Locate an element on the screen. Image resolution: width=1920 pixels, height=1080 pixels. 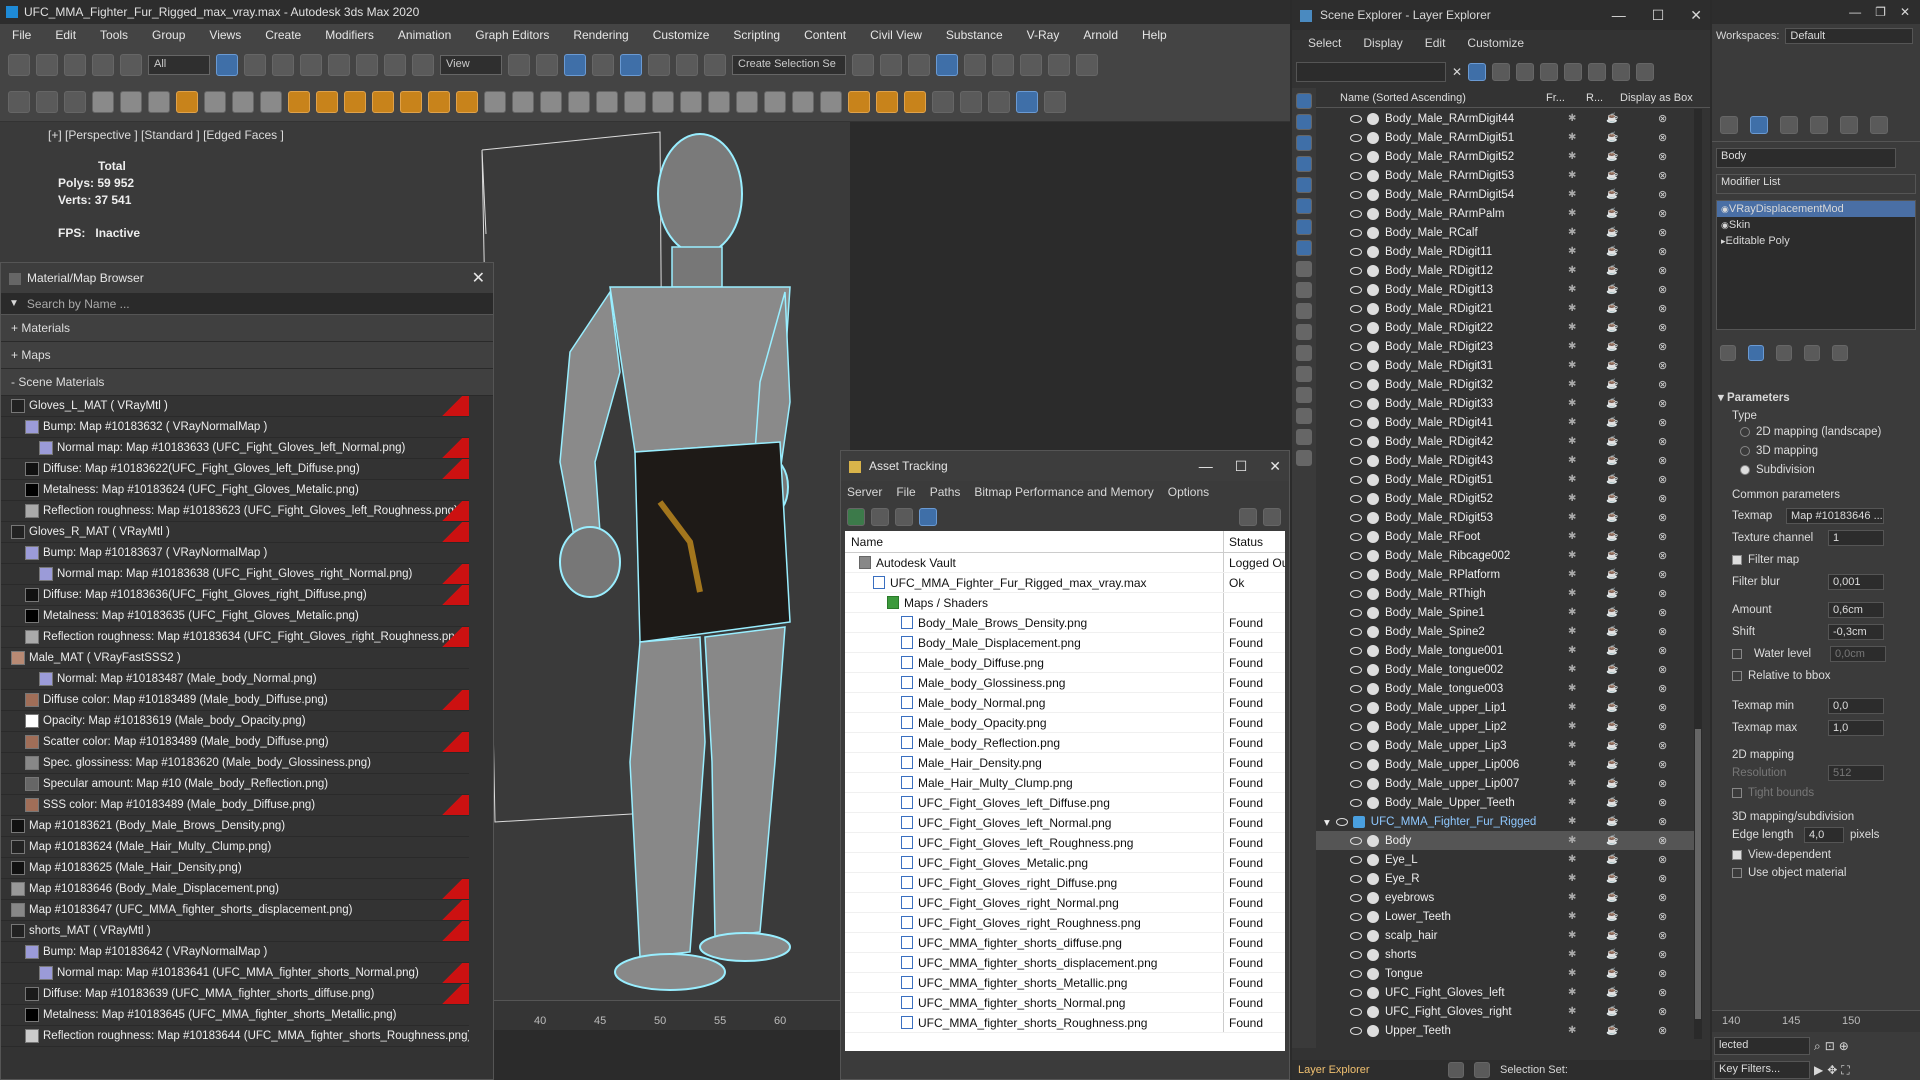
light-icon is located at coordinates (187, 101).